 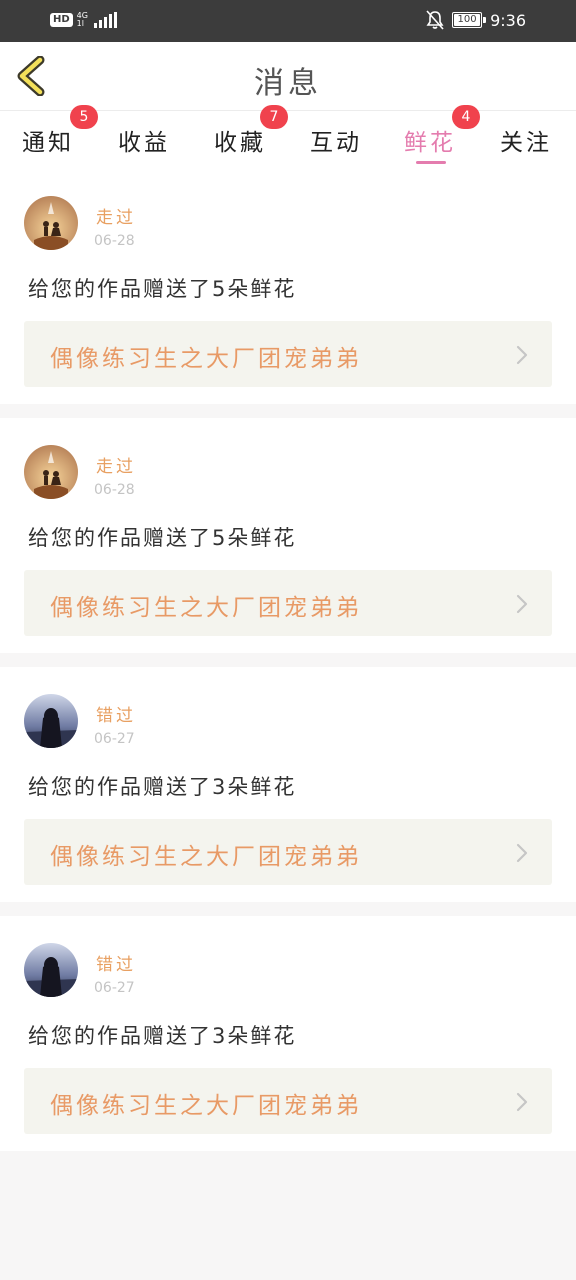 What do you see at coordinates (61, 20) in the screenshot?
I see `hd-indicator: HD` at bounding box center [61, 20].